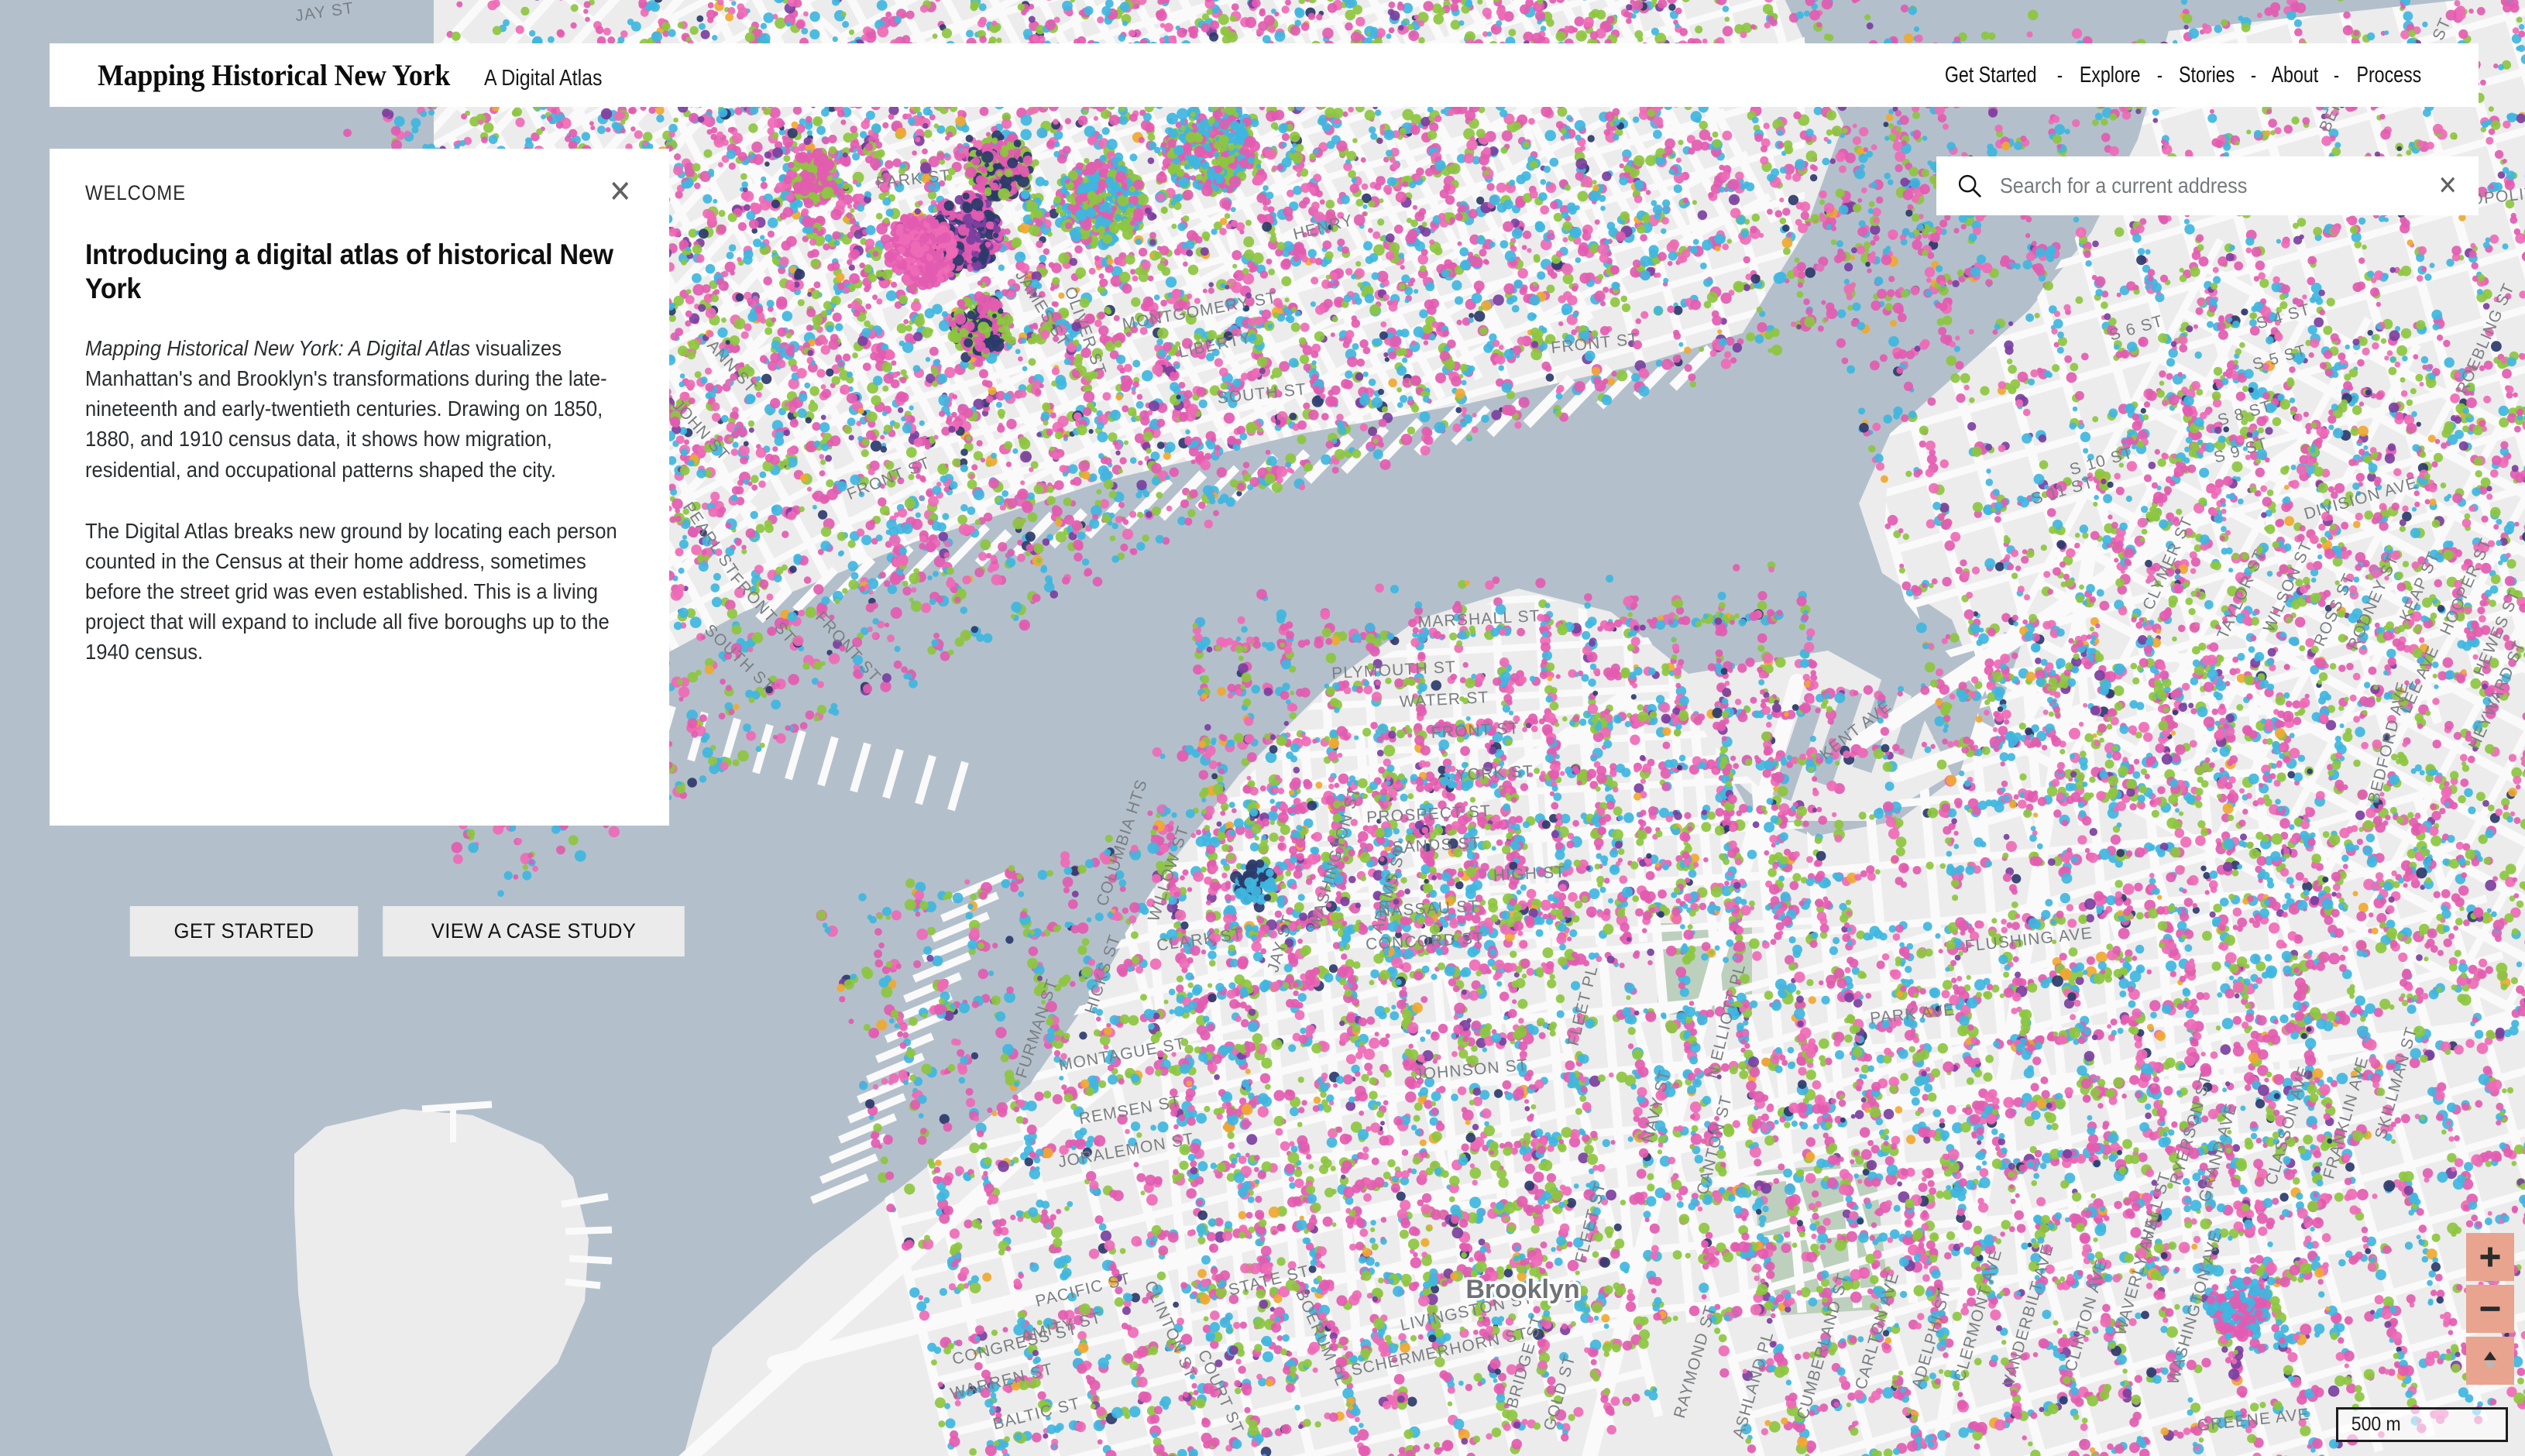 This screenshot has height=1456, width=2525. I want to click on zoom-out-button, so click(2490, 1309).